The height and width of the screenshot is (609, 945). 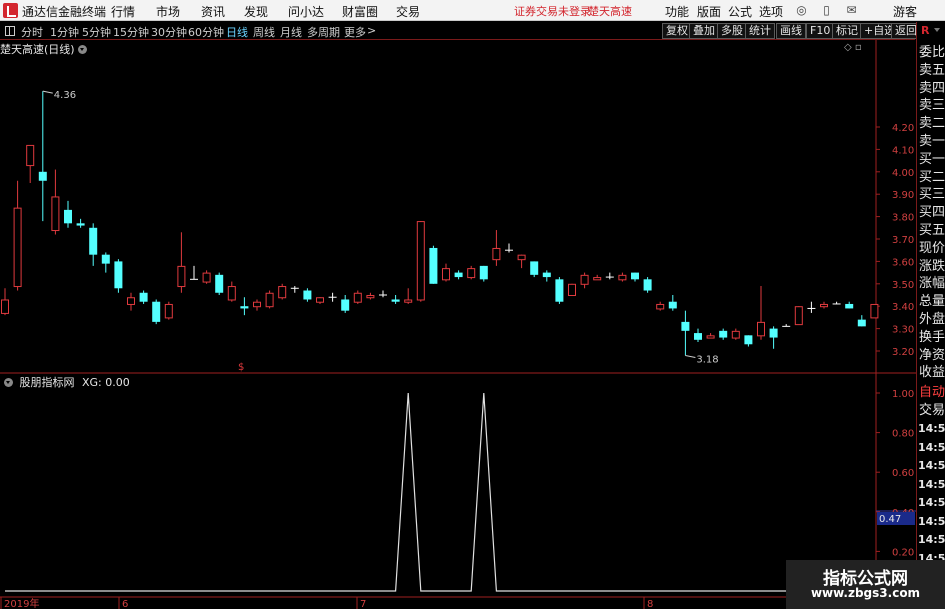 What do you see at coordinates (932, 106) in the screenshot?
I see `quote-field-label: 卖三` at bounding box center [932, 106].